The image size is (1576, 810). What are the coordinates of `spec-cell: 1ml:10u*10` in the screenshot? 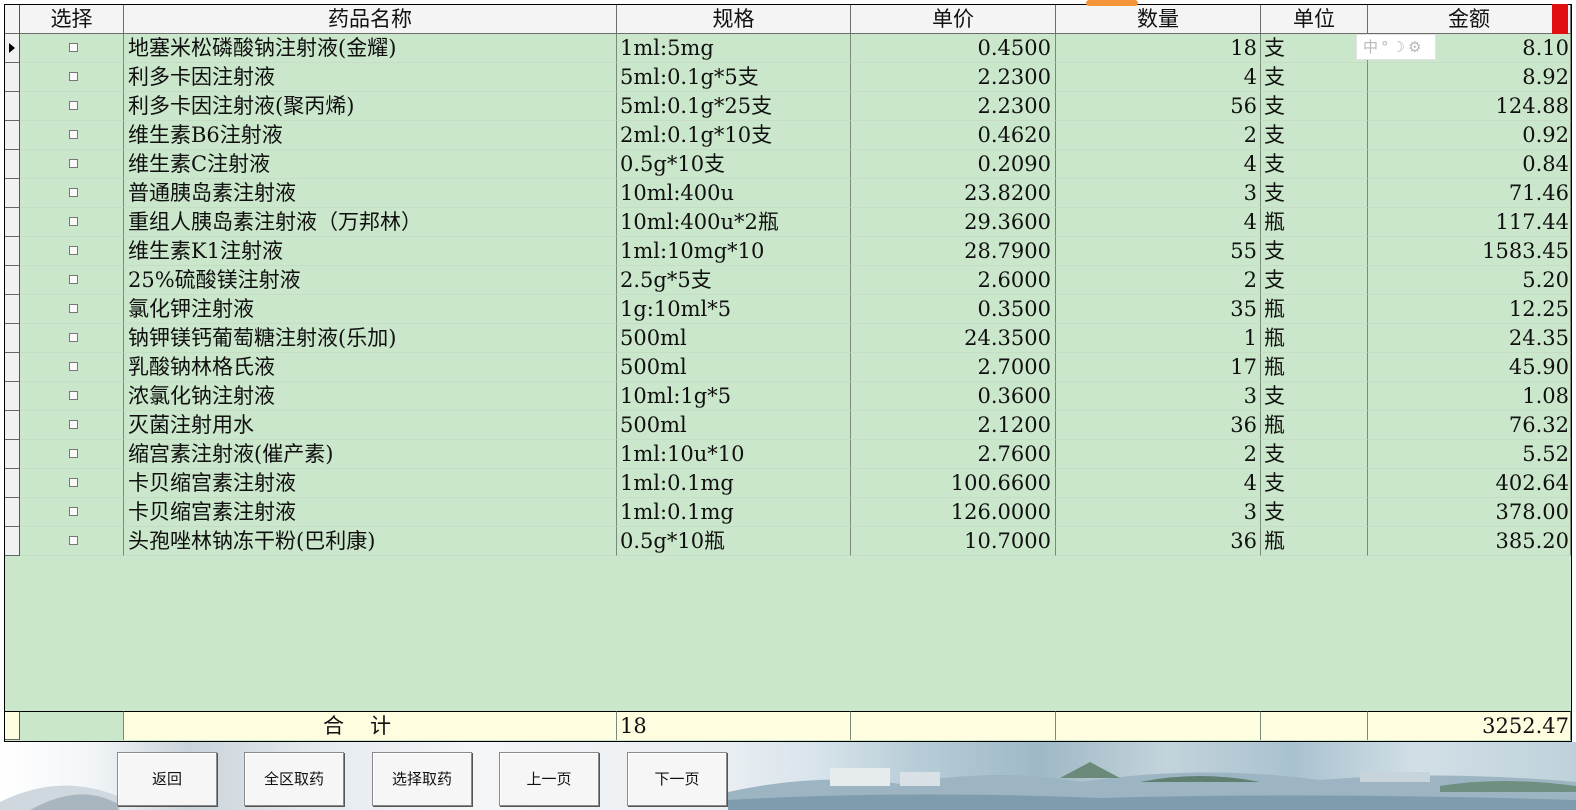 It's located at (734, 454).